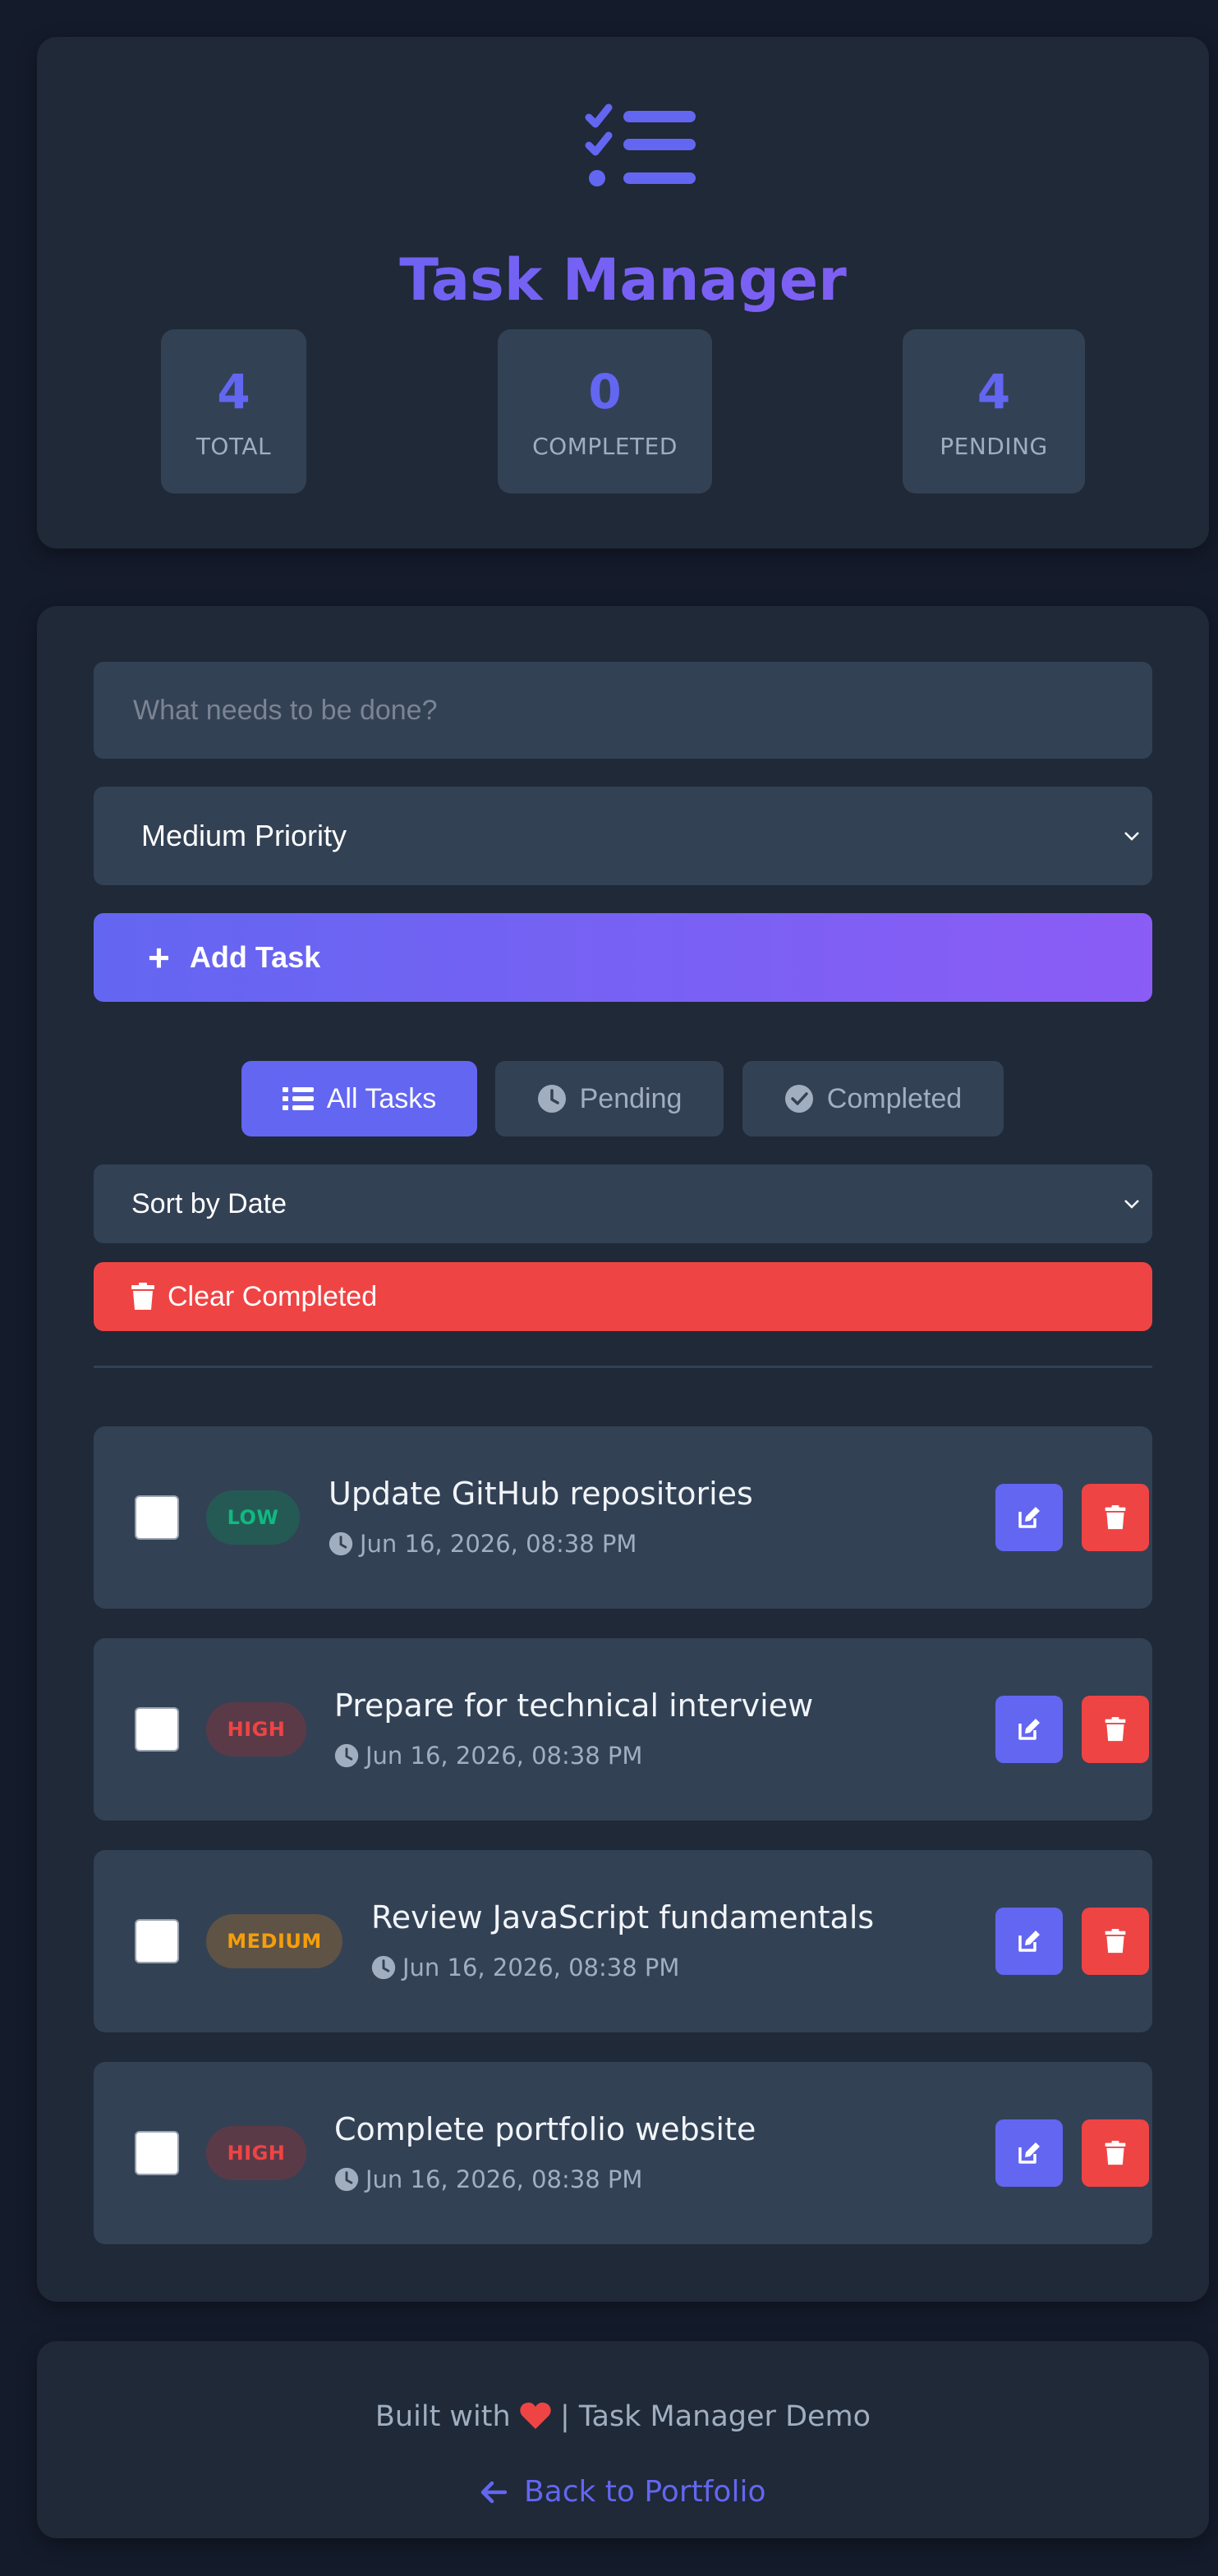  Describe the element at coordinates (640, 144) in the screenshot. I see `tasks-icon` at that location.